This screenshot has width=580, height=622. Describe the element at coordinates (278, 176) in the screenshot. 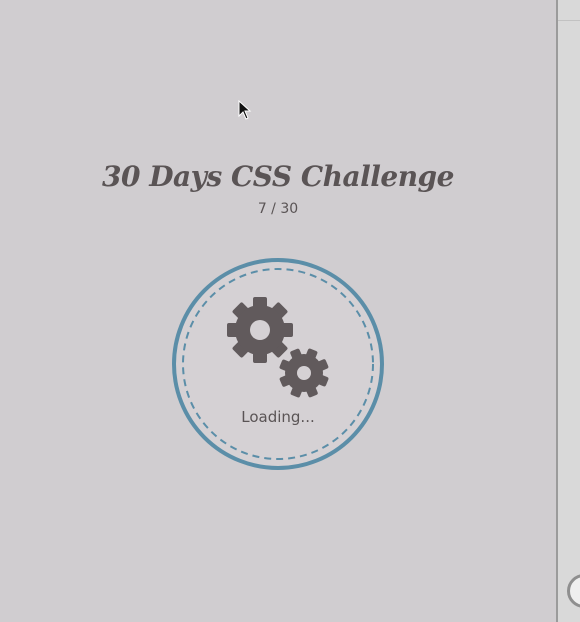

I see `page-title: 30 Days CSS Challenge` at that location.